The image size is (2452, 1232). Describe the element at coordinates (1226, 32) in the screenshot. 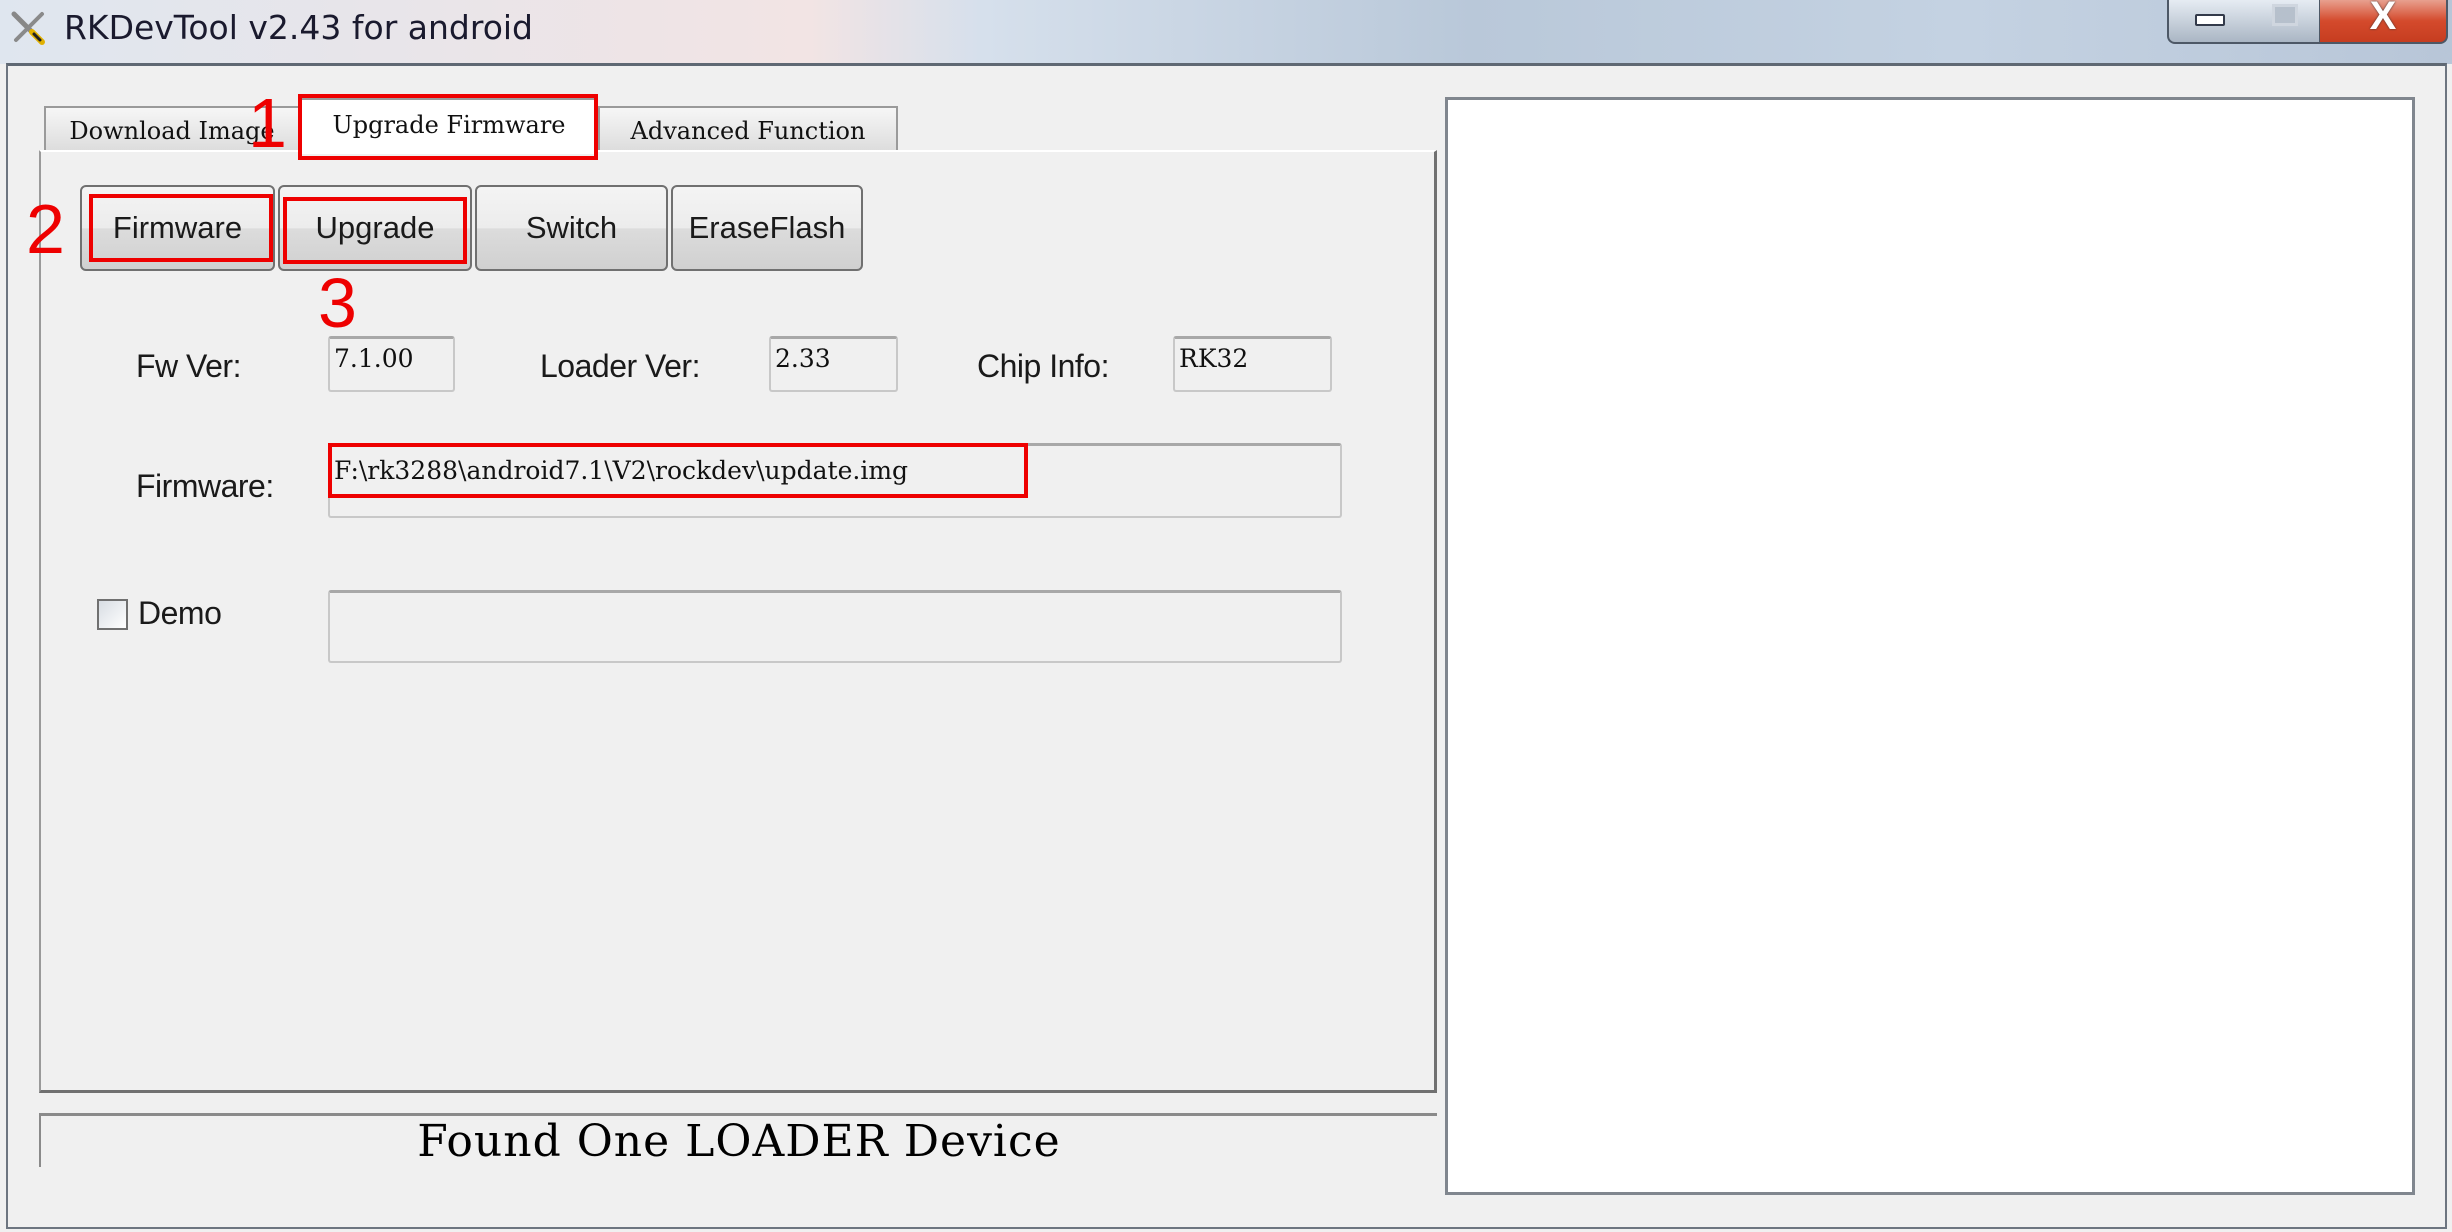

I see `title-bar: RKDevTool v2.43 for android X` at that location.